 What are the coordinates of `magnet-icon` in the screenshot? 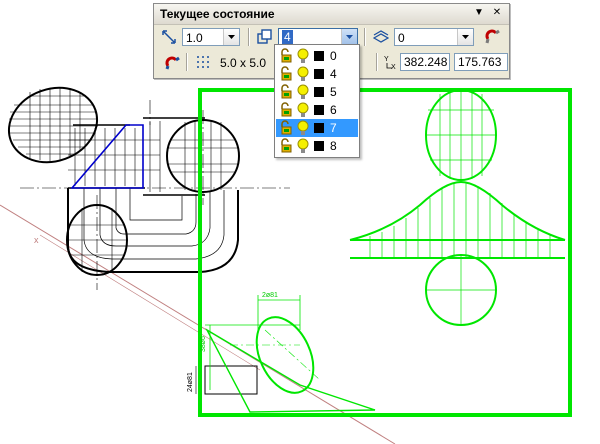 It's located at (493, 37).